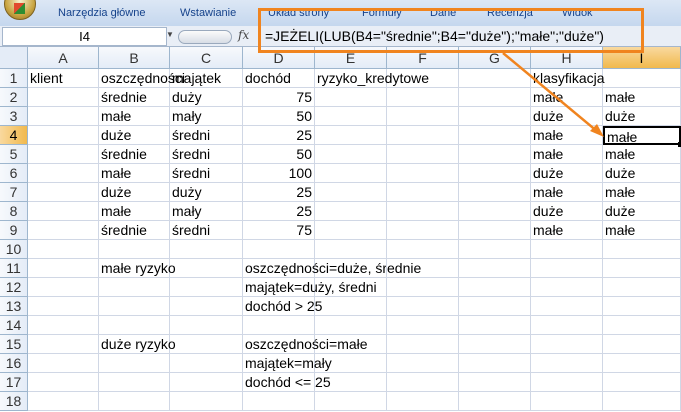 Image resolution: width=681 pixels, height=412 pixels. Describe the element at coordinates (14, 325) in the screenshot. I see `row-header-14: 14` at that location.